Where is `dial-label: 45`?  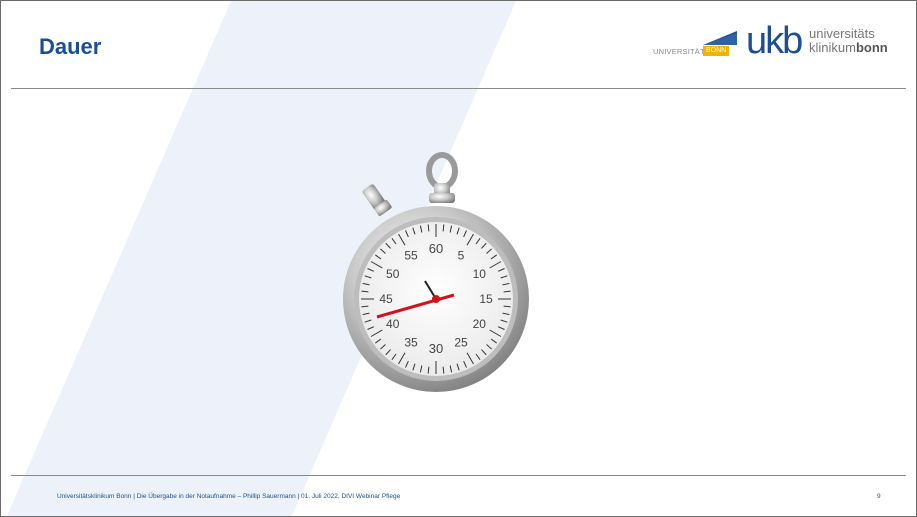
dial-label: 45 is located at coordinates (386, 299).